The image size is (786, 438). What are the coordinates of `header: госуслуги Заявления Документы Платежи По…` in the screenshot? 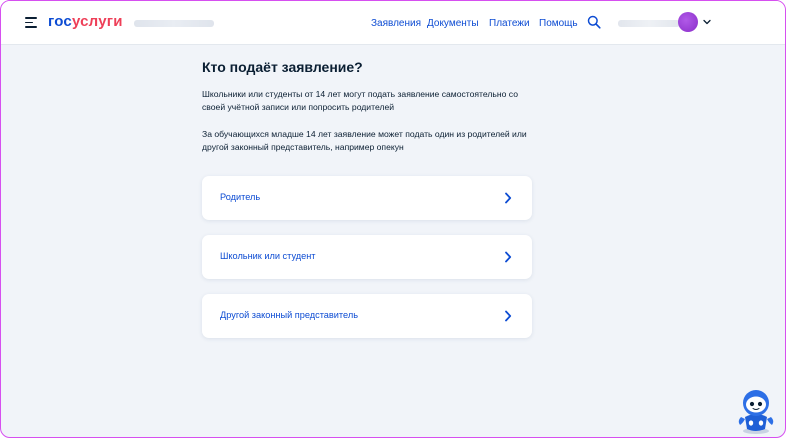 It's located at (393, 23).